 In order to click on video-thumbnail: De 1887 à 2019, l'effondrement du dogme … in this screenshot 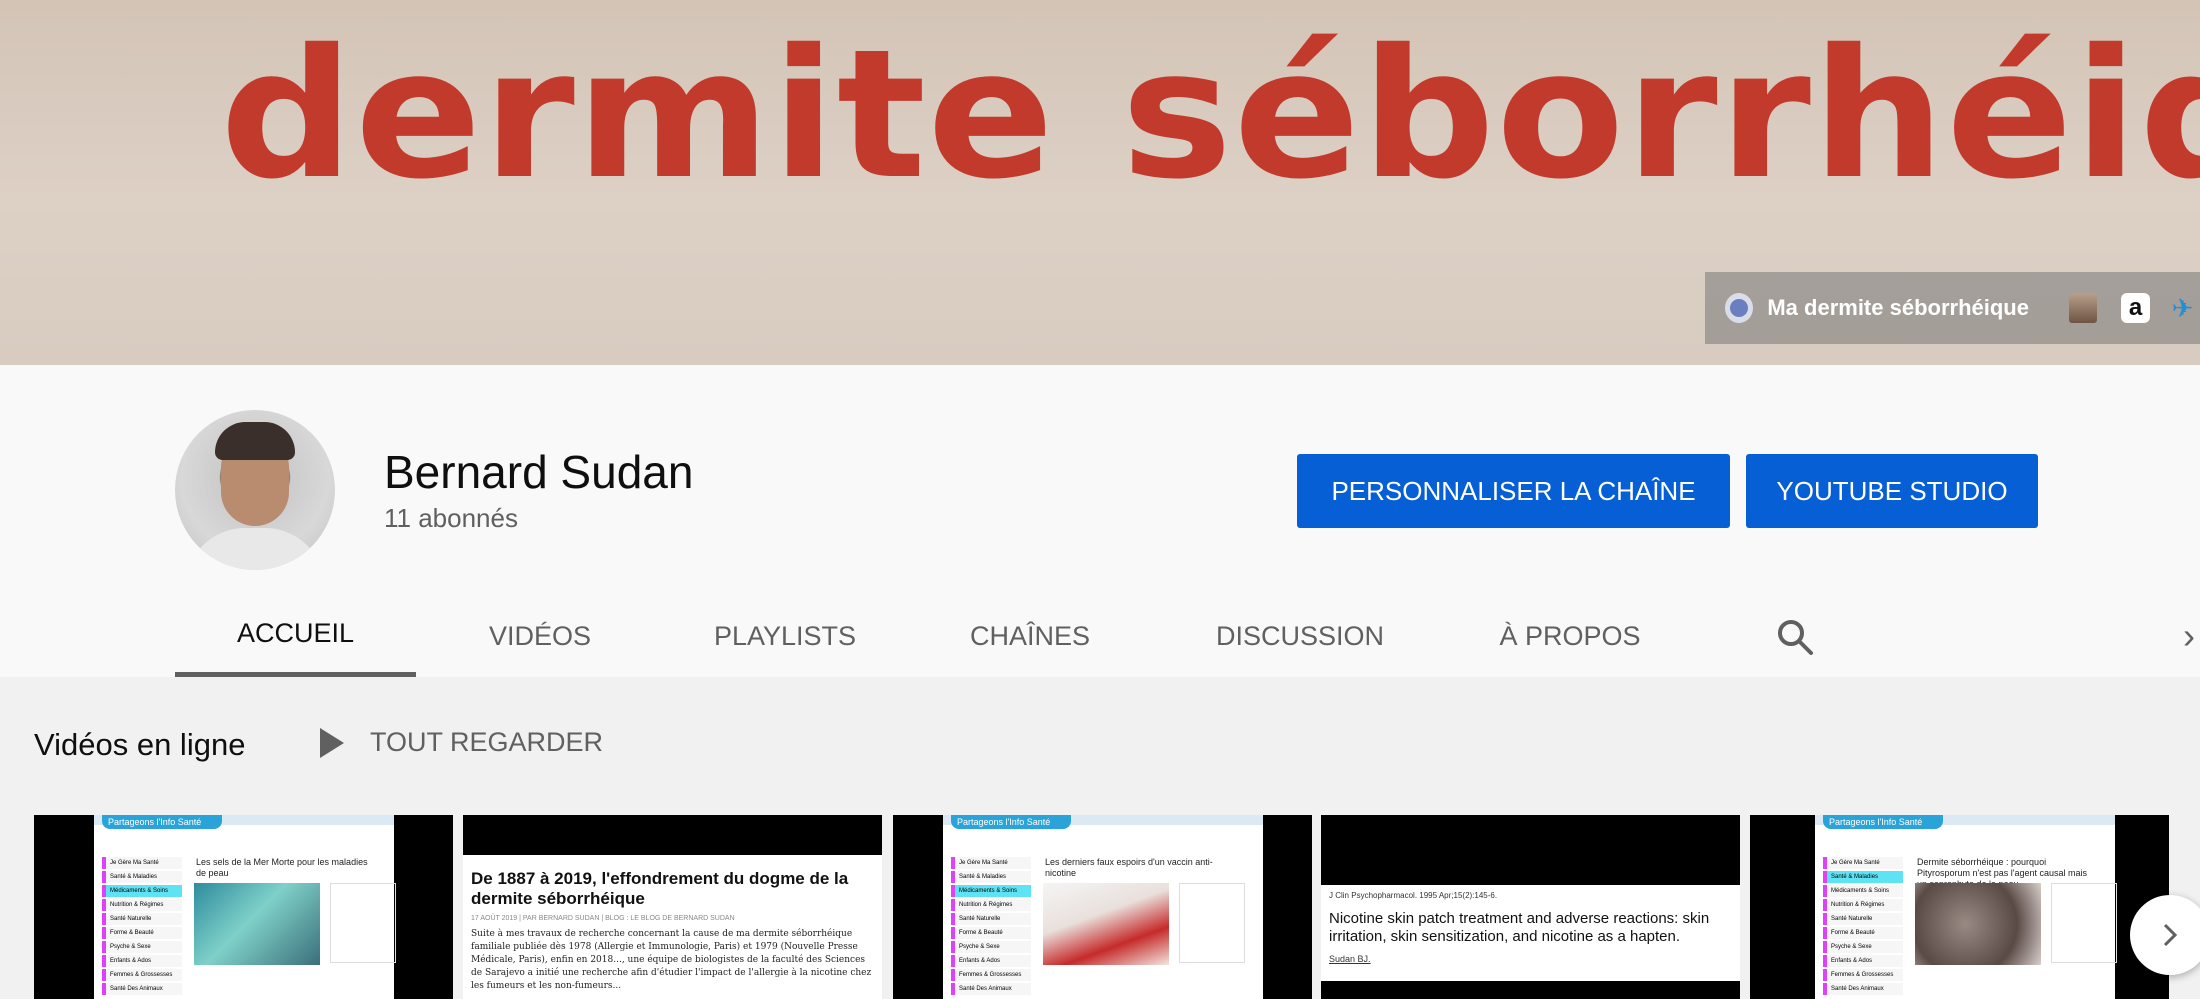, I will do `click(672, 907)`.